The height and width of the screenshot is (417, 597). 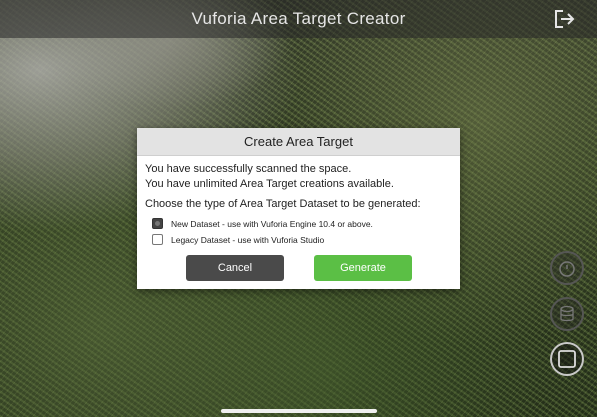 What do you see at coordinates (567, 359) in the screenshot?
I see `stop-button` at bounding box center [567, 359].